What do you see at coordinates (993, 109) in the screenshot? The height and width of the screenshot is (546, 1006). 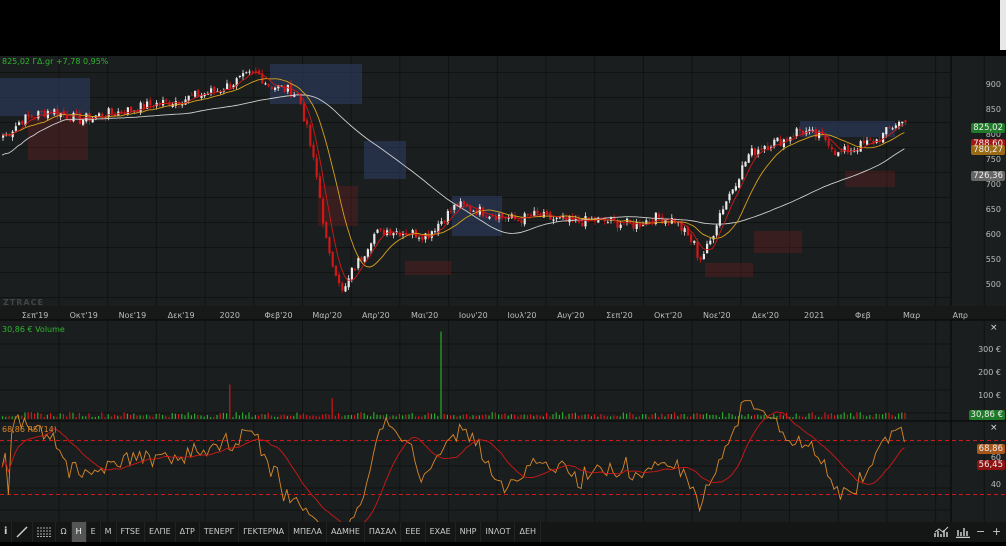 I see `price-axis-label: 850` at bounding box center [993, 109].